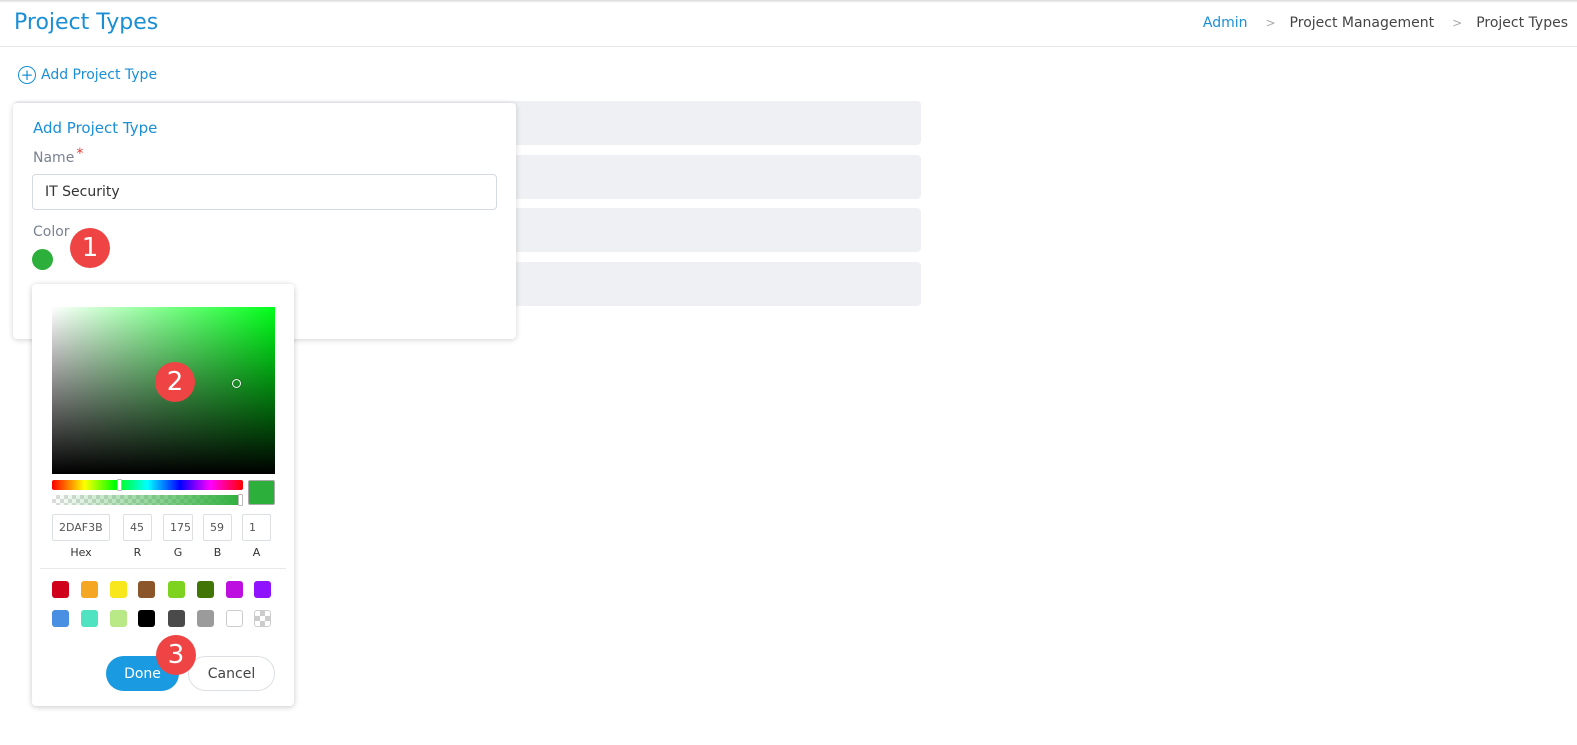  I want to click on divider, so click(163, 568).